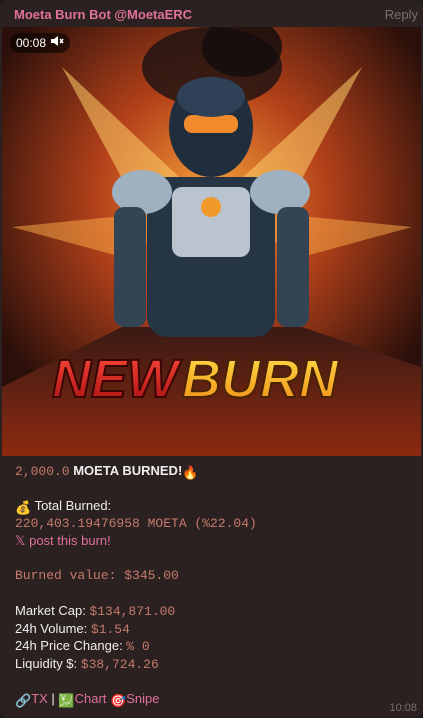 The image size is (423, 718). I want to click on video-timer: 00:08, so click(40, 43).